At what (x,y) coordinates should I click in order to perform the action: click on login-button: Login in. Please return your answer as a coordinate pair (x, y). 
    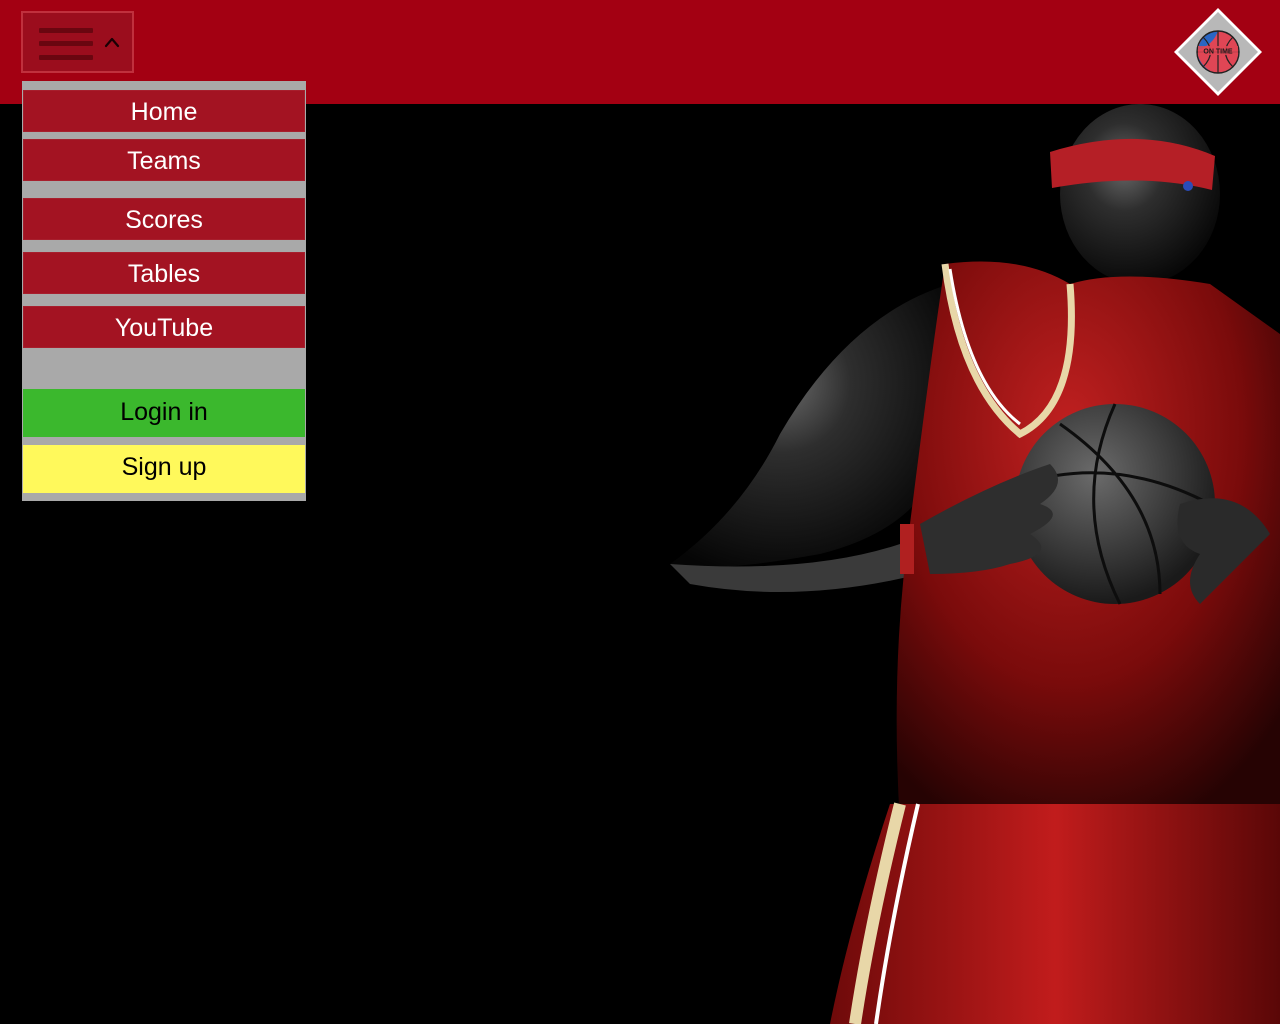
    Looking at the image, I should click on (164, 413).